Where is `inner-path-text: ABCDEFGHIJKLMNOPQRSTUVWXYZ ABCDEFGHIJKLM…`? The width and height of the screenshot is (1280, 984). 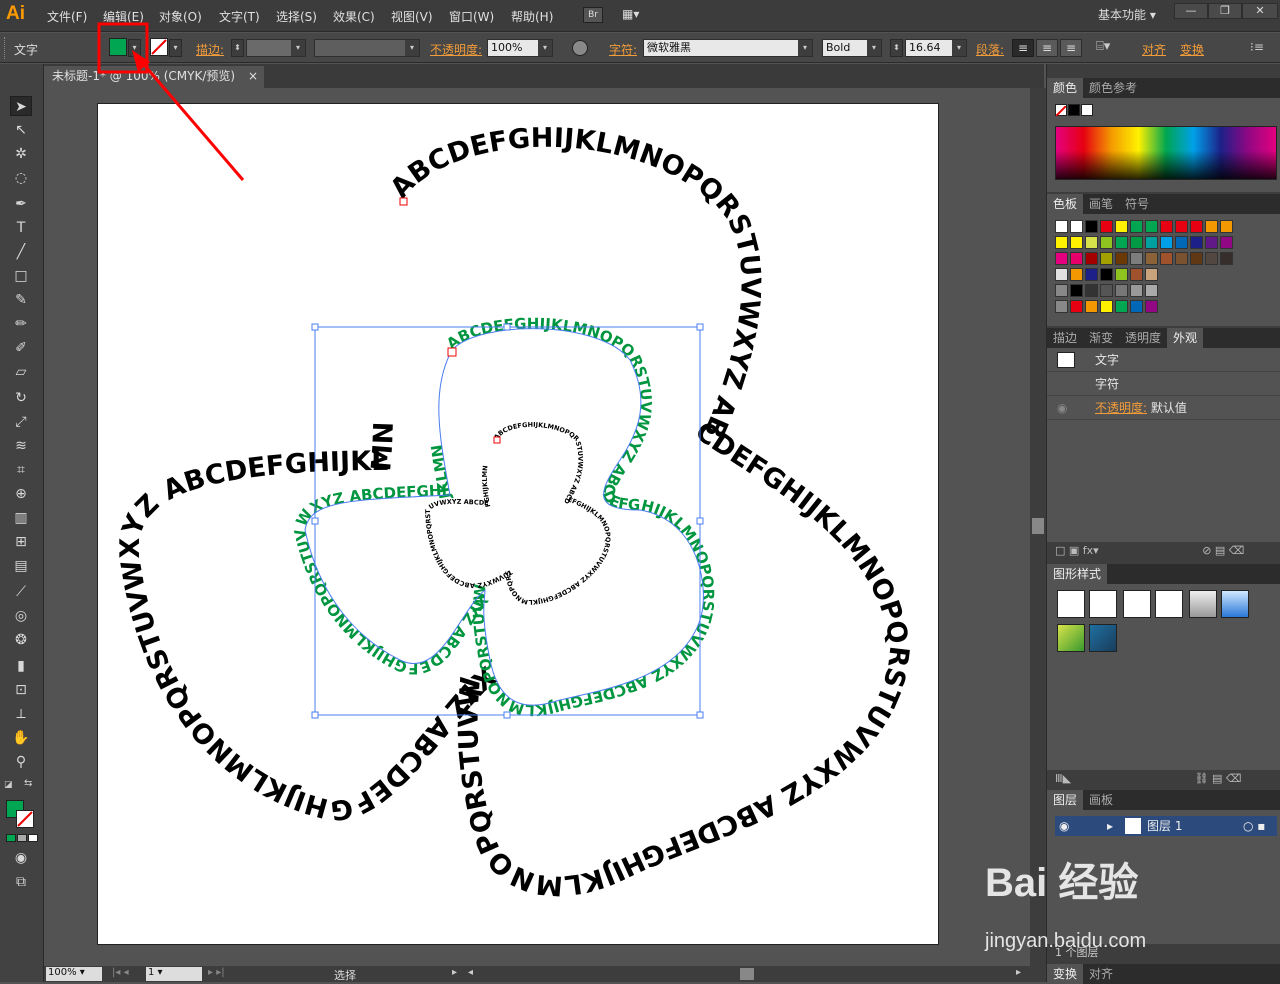 inner-path-text: ABCDEFGHIJKLMNOPQRSTUVWXYZ ABCDEFGHIJKLM… is located at coordinates (518, 513).